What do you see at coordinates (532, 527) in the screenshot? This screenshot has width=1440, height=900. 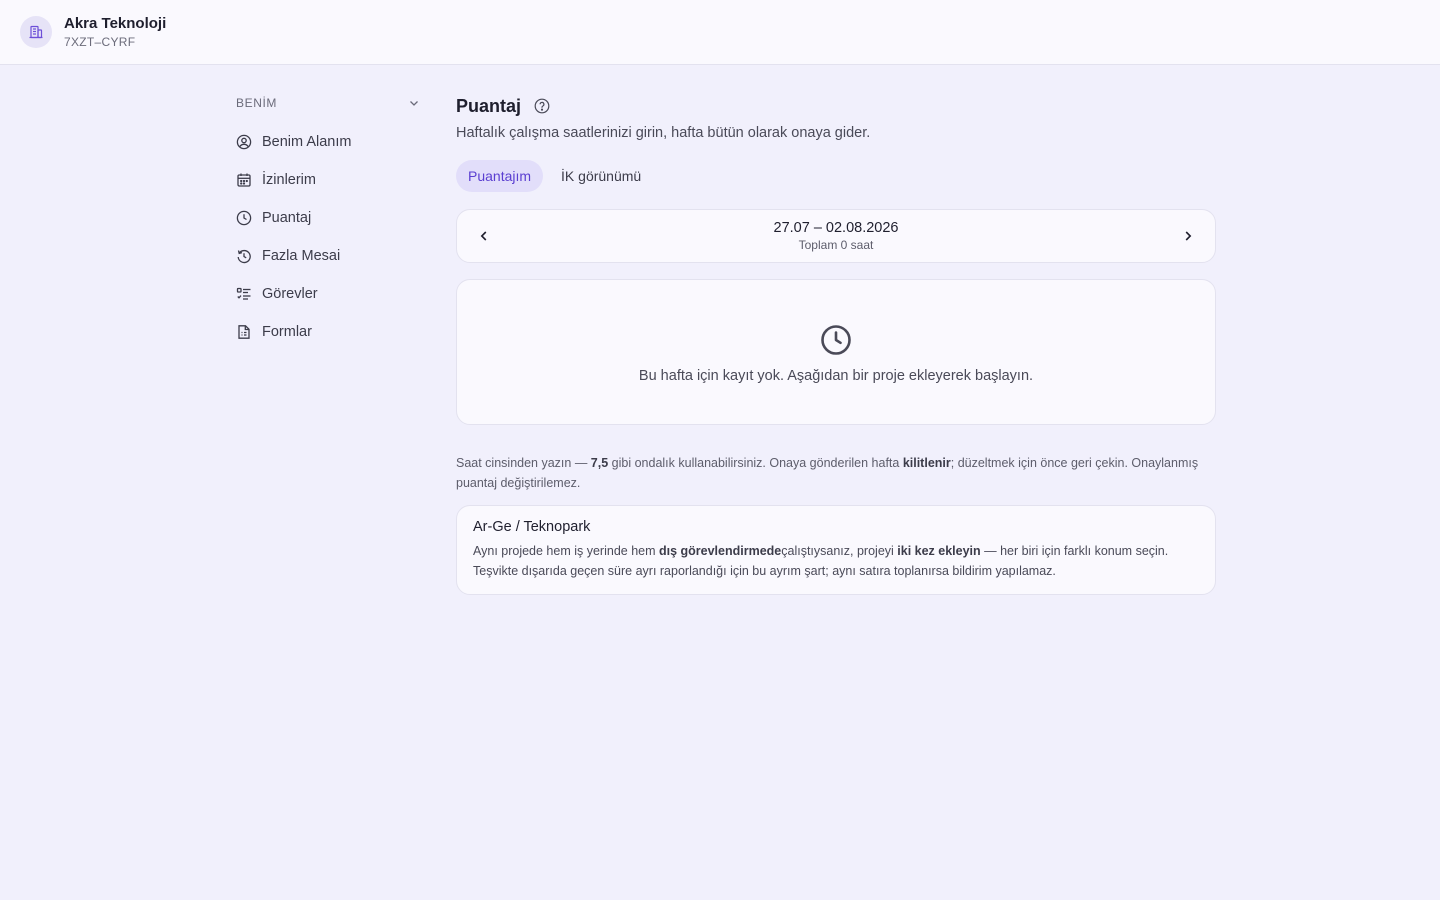 I see `info-card-title: Ar-Ge / Teknopark` at bounding box center [532, 527].